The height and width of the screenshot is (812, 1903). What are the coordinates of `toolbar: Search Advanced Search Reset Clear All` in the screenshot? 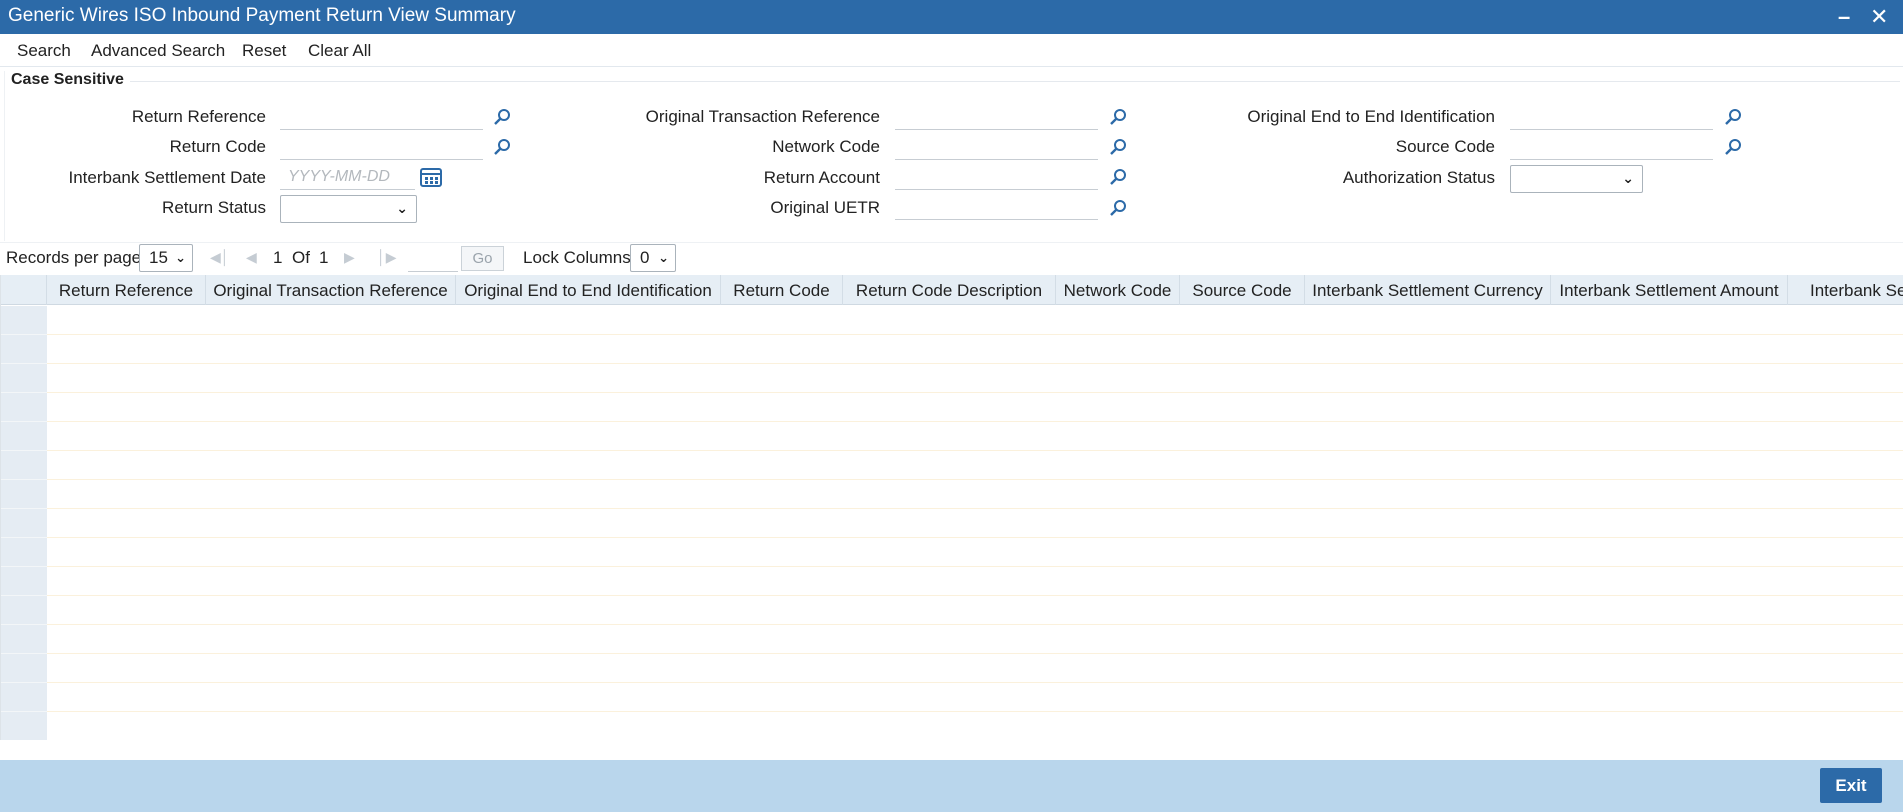 It's located at (951, 50).